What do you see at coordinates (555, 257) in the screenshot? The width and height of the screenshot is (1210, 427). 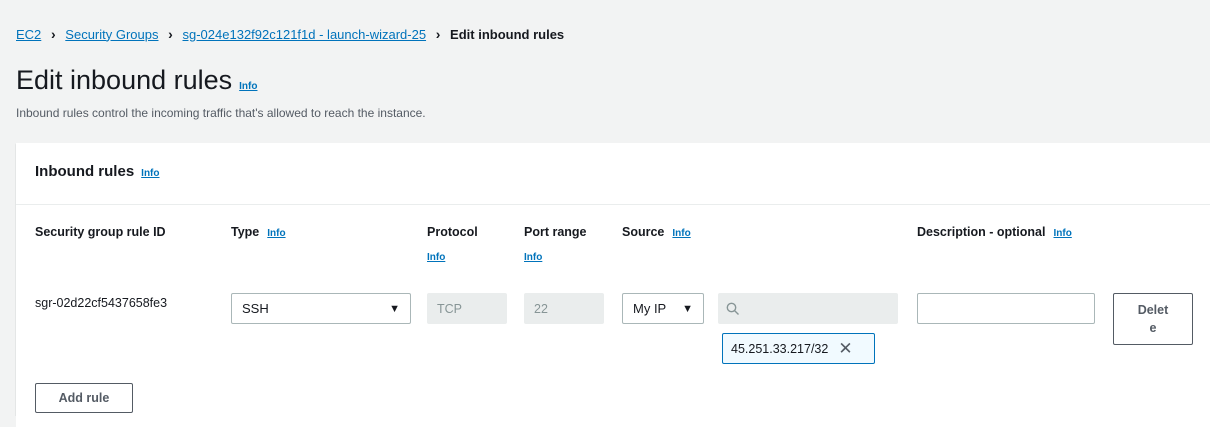 I see `port-range-info-link: Info` at bounding box center [555, 257].